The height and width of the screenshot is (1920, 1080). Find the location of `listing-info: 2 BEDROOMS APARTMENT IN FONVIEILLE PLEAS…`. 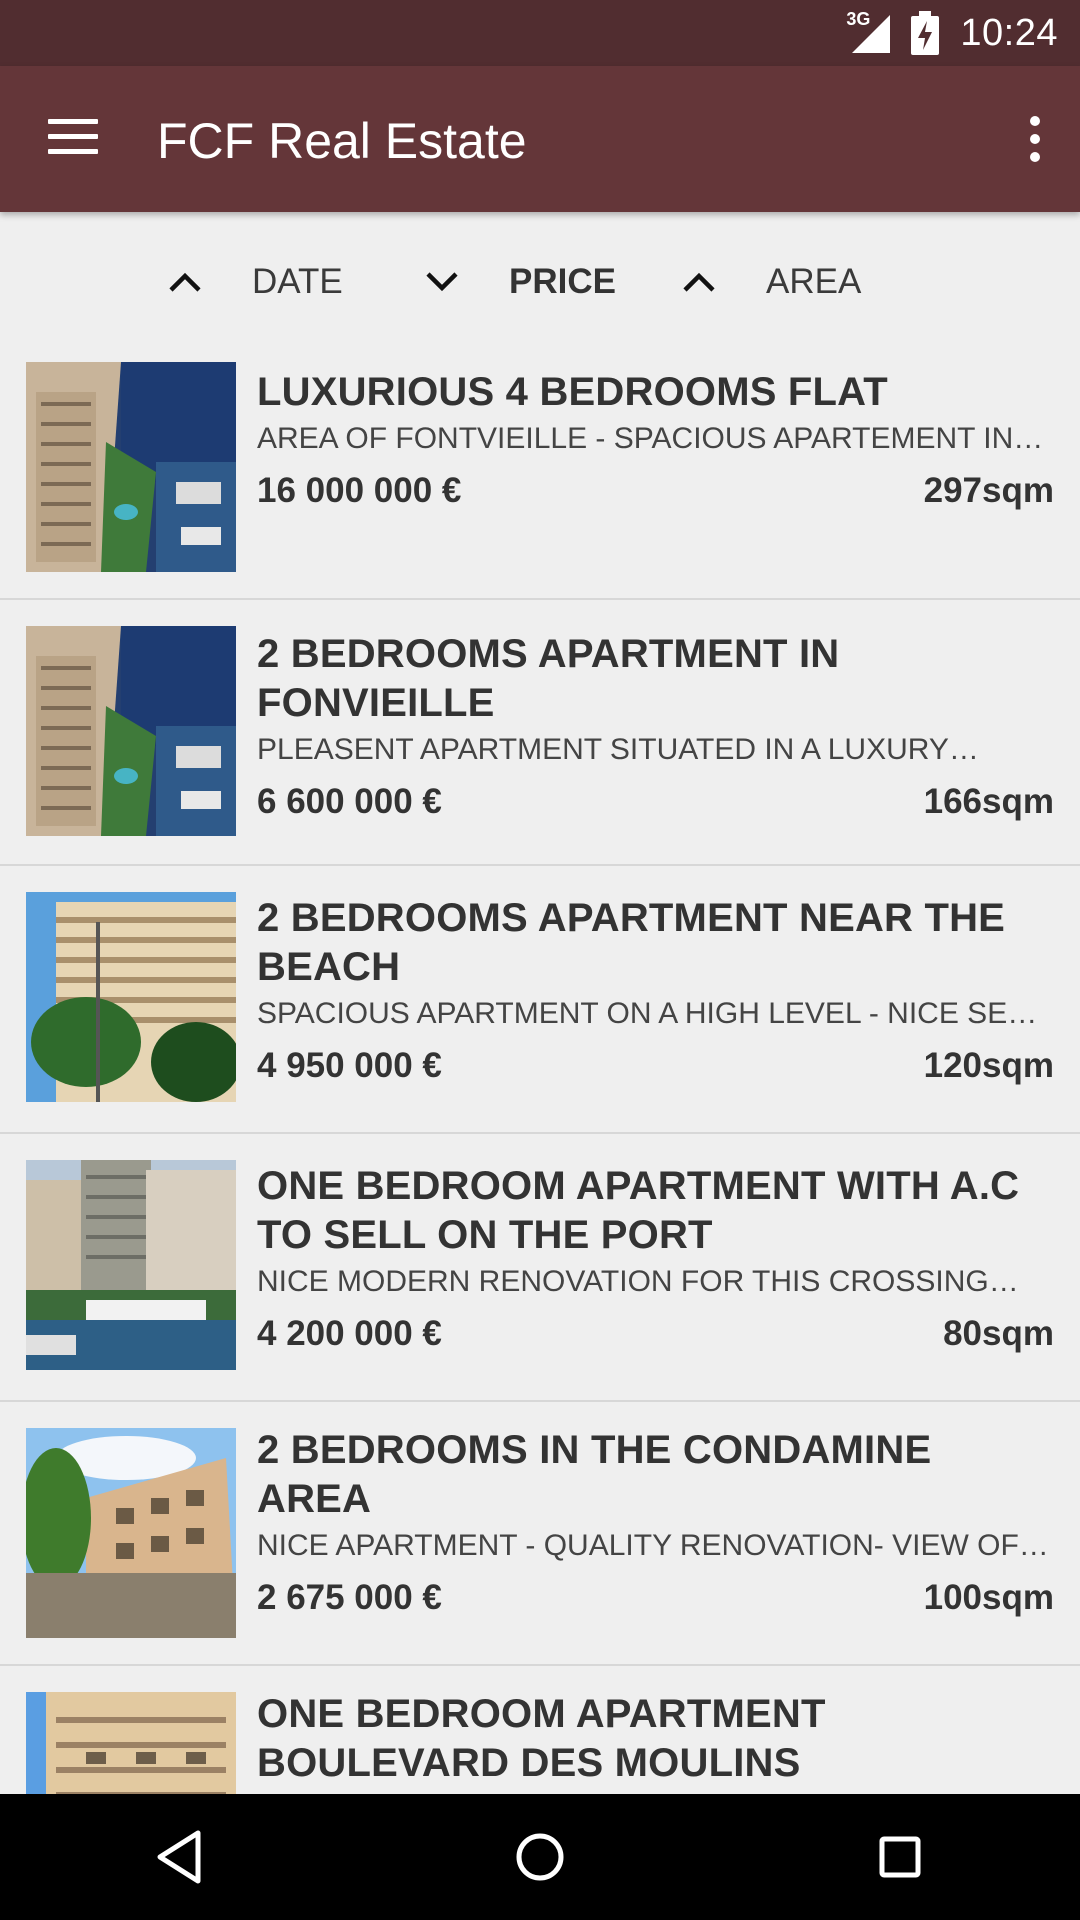

listing-info: 2 BEDROOMS APARTMENT IN FONVIEILLE PLEAS… is located at coordinates (655, 712).